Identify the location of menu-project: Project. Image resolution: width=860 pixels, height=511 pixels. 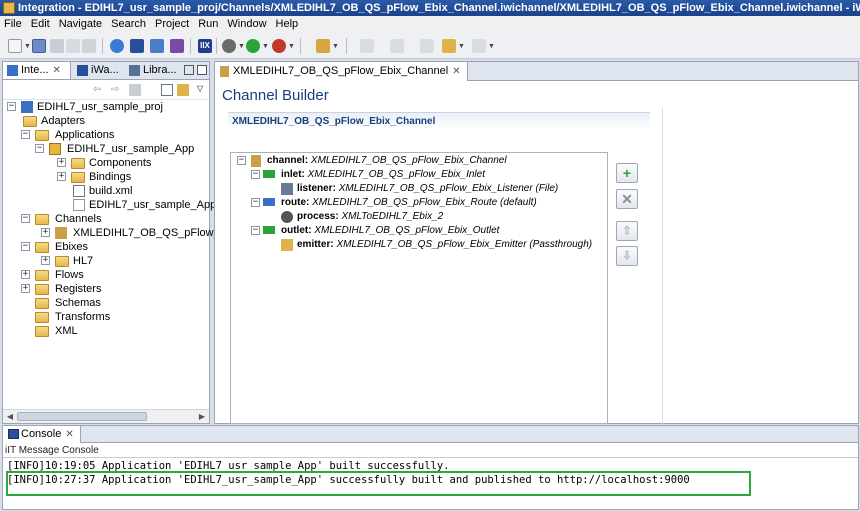
(172, 24).